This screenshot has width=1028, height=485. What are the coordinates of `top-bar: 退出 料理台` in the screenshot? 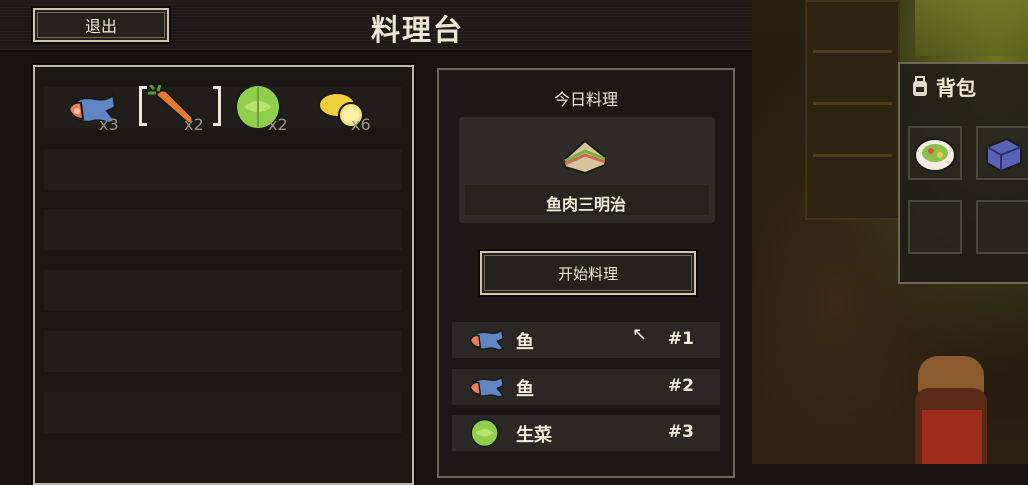 It's located at (376, 26).